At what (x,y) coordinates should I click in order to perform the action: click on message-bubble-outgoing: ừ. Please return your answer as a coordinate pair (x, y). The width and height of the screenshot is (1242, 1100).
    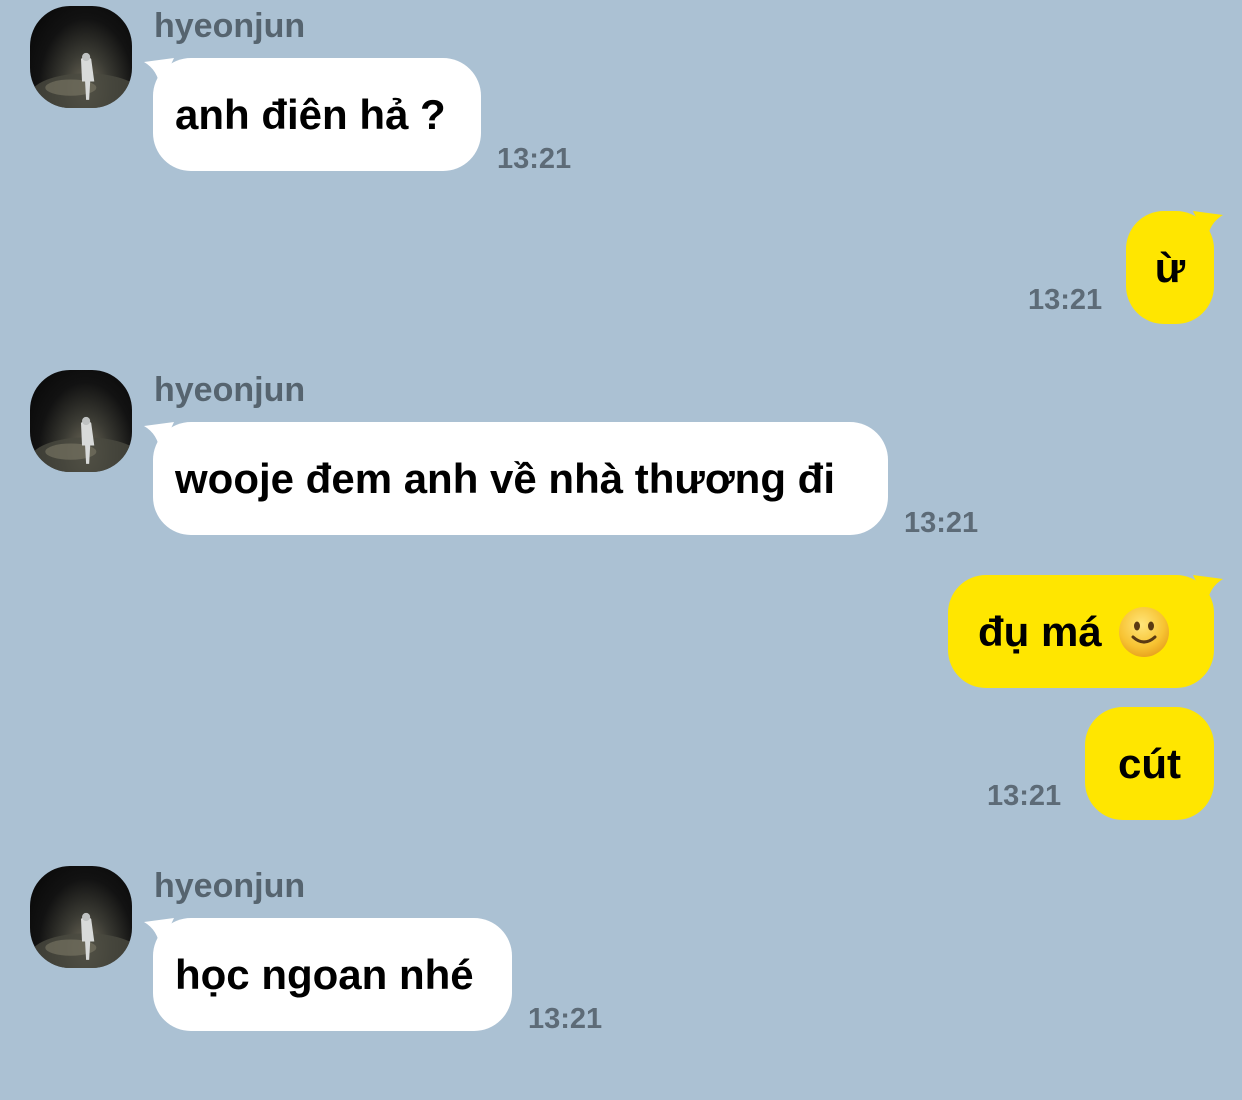
    Looking at the image, I should click on (1174, 267).